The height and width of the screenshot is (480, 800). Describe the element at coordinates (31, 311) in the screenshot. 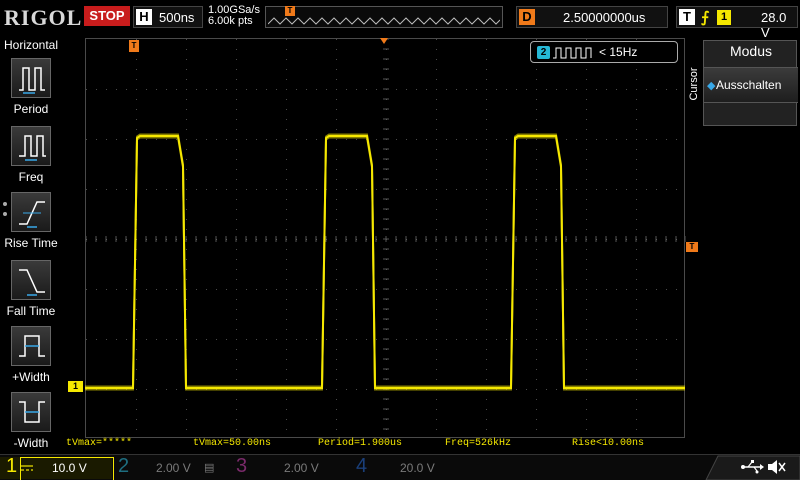

I see `menu-item-label: Fall Time` at that location.